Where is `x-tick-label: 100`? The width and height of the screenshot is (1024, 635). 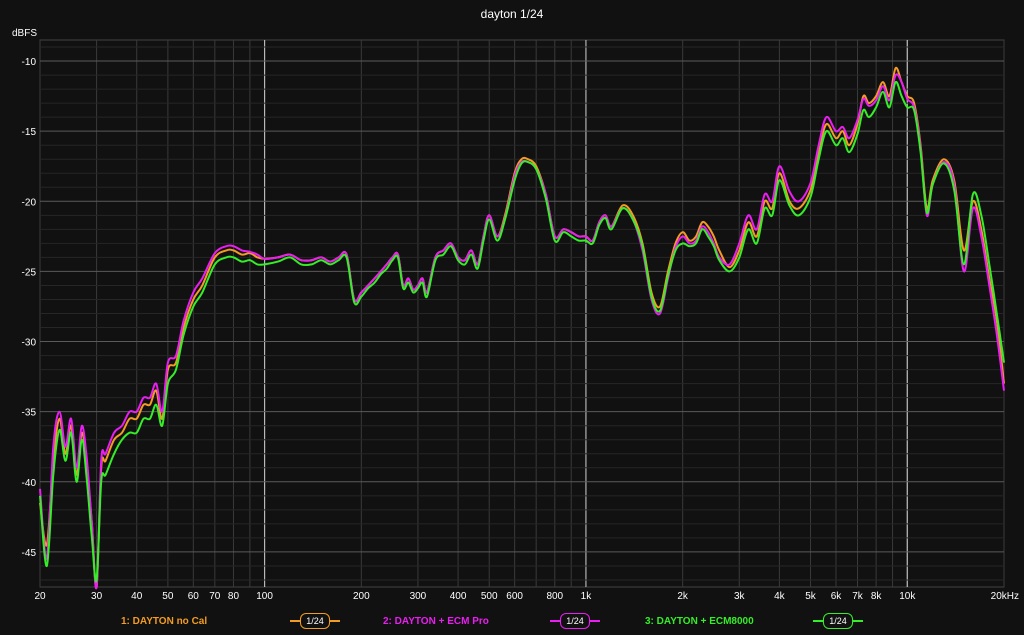 x-tick-label: 100 is located at coordinates (264, 596).